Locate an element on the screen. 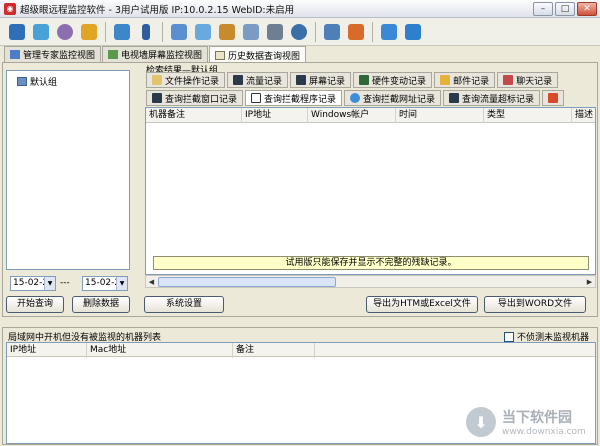 The image size is (600, 446). date-to-value: 15-02-2 is located at coordinates (103, 283).